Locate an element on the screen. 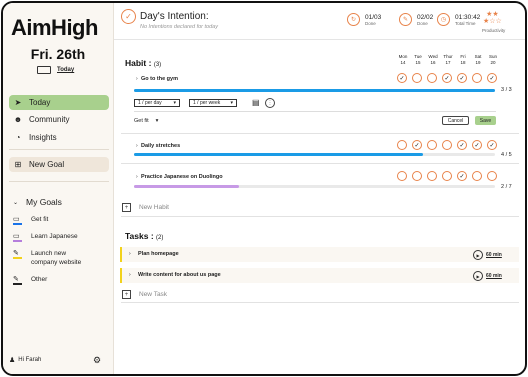 The height and width of the screenshot is (377, 528). header-divider is located at coordinates (319, 39).